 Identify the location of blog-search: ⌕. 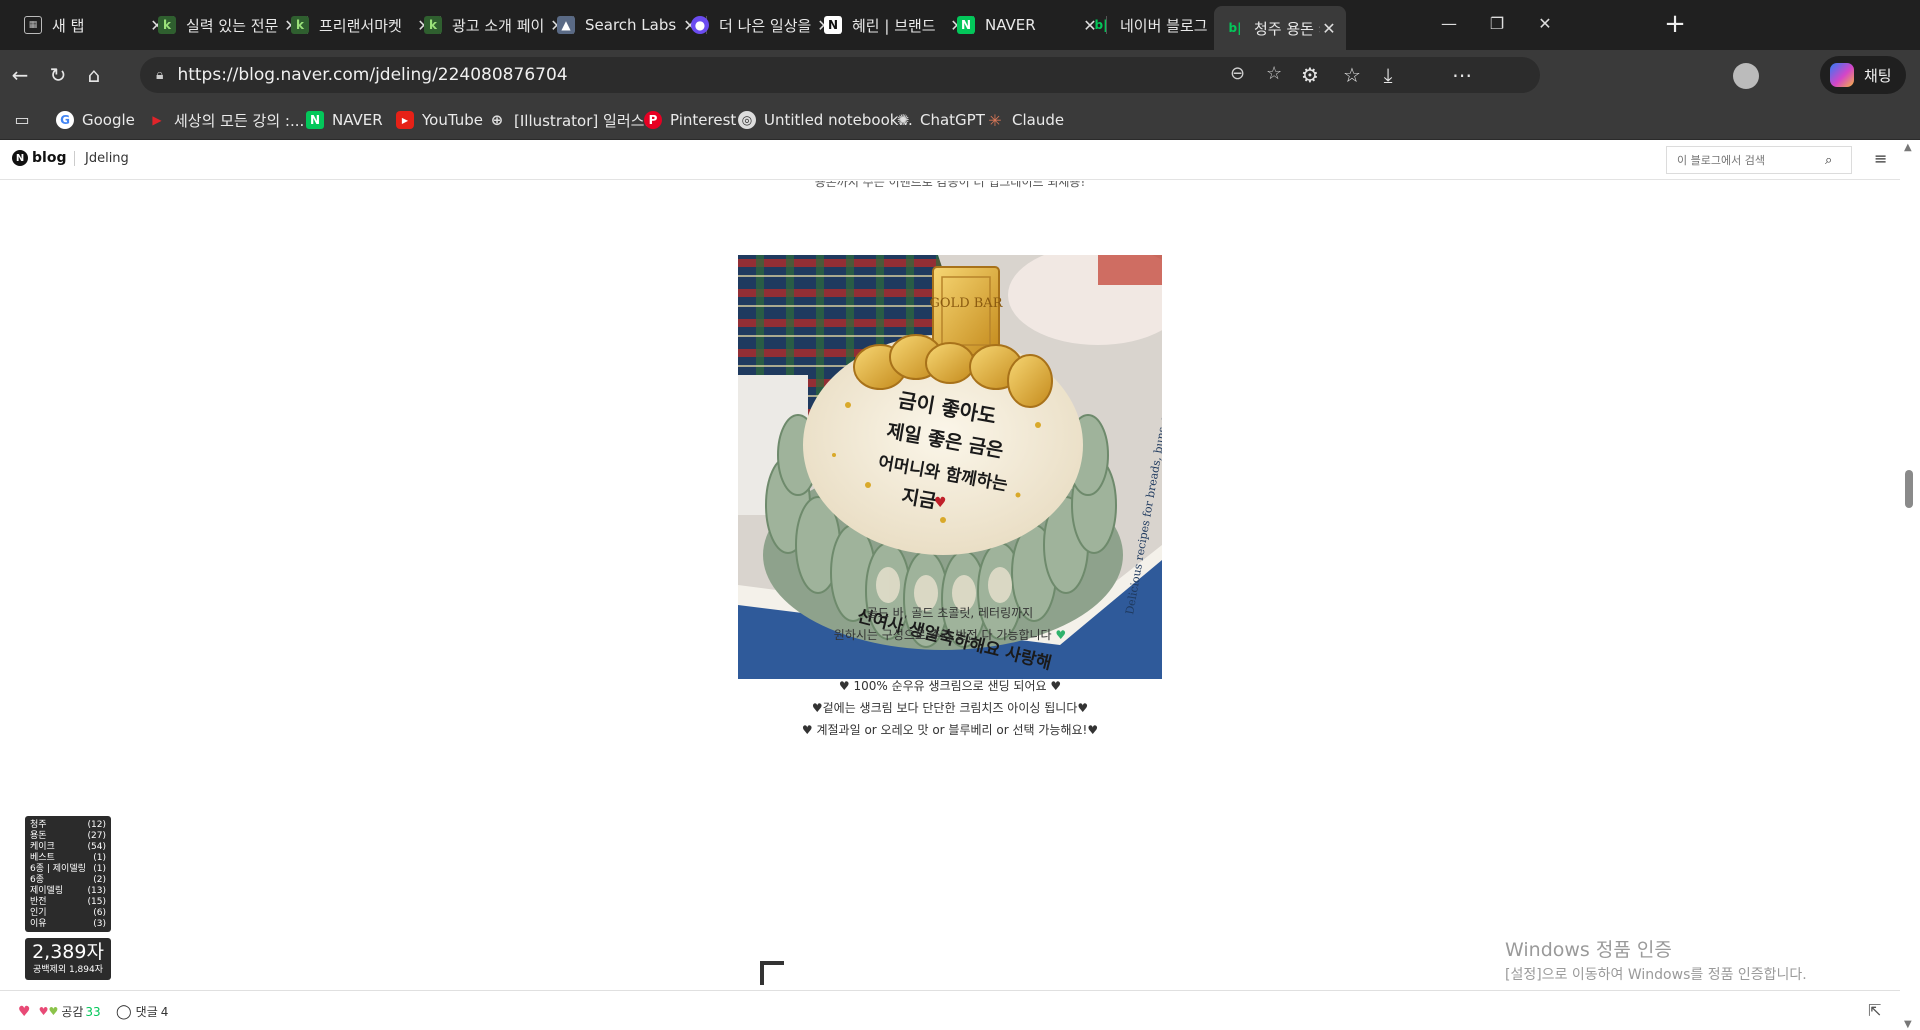
(1759, 160).